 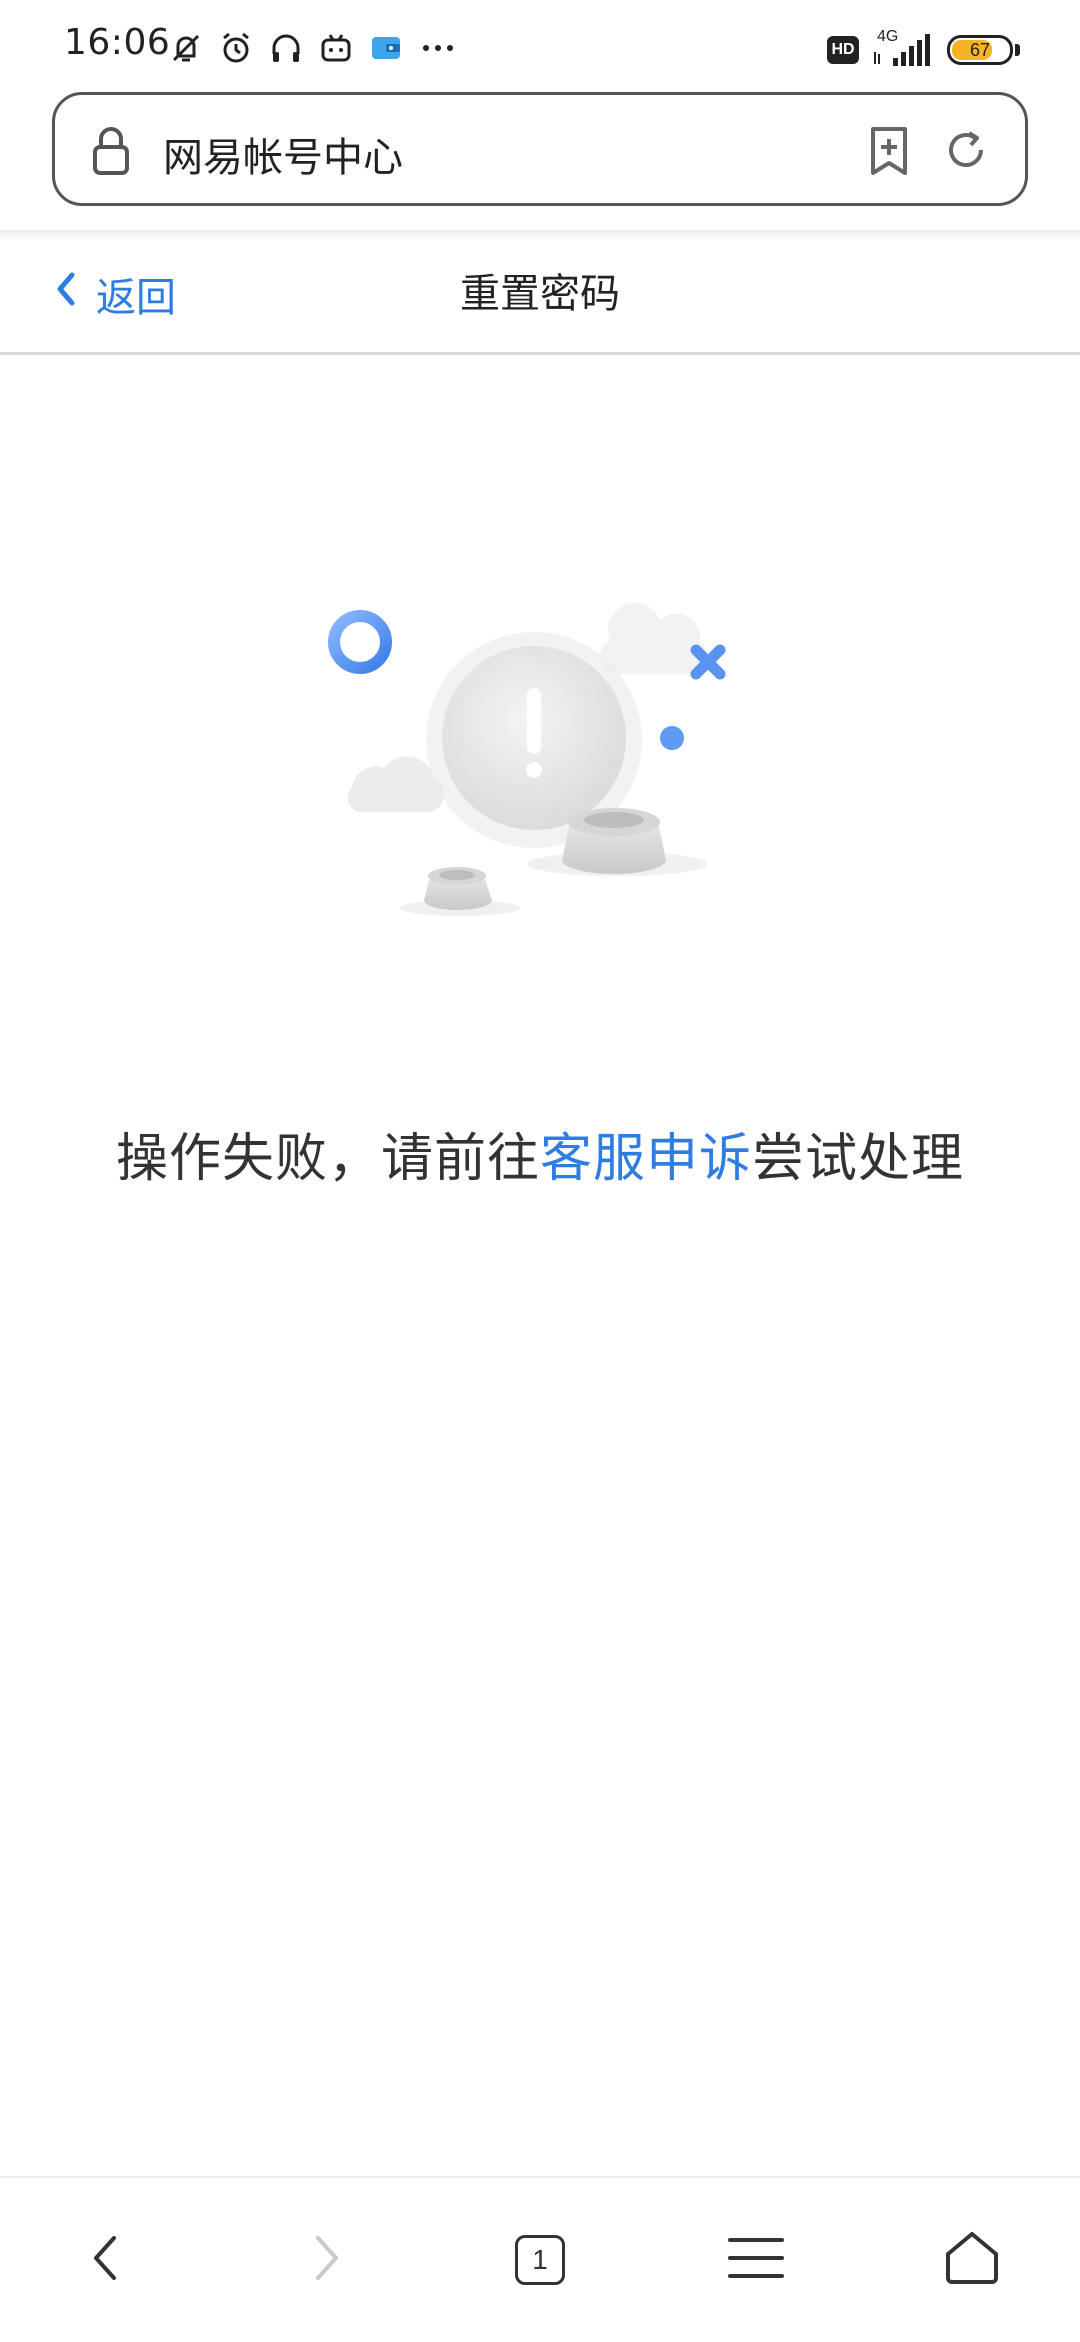 What do you see at coordinates (313, 48) in the screenshot?
I see `status-notification-icons` at bounding box center [313, 48].